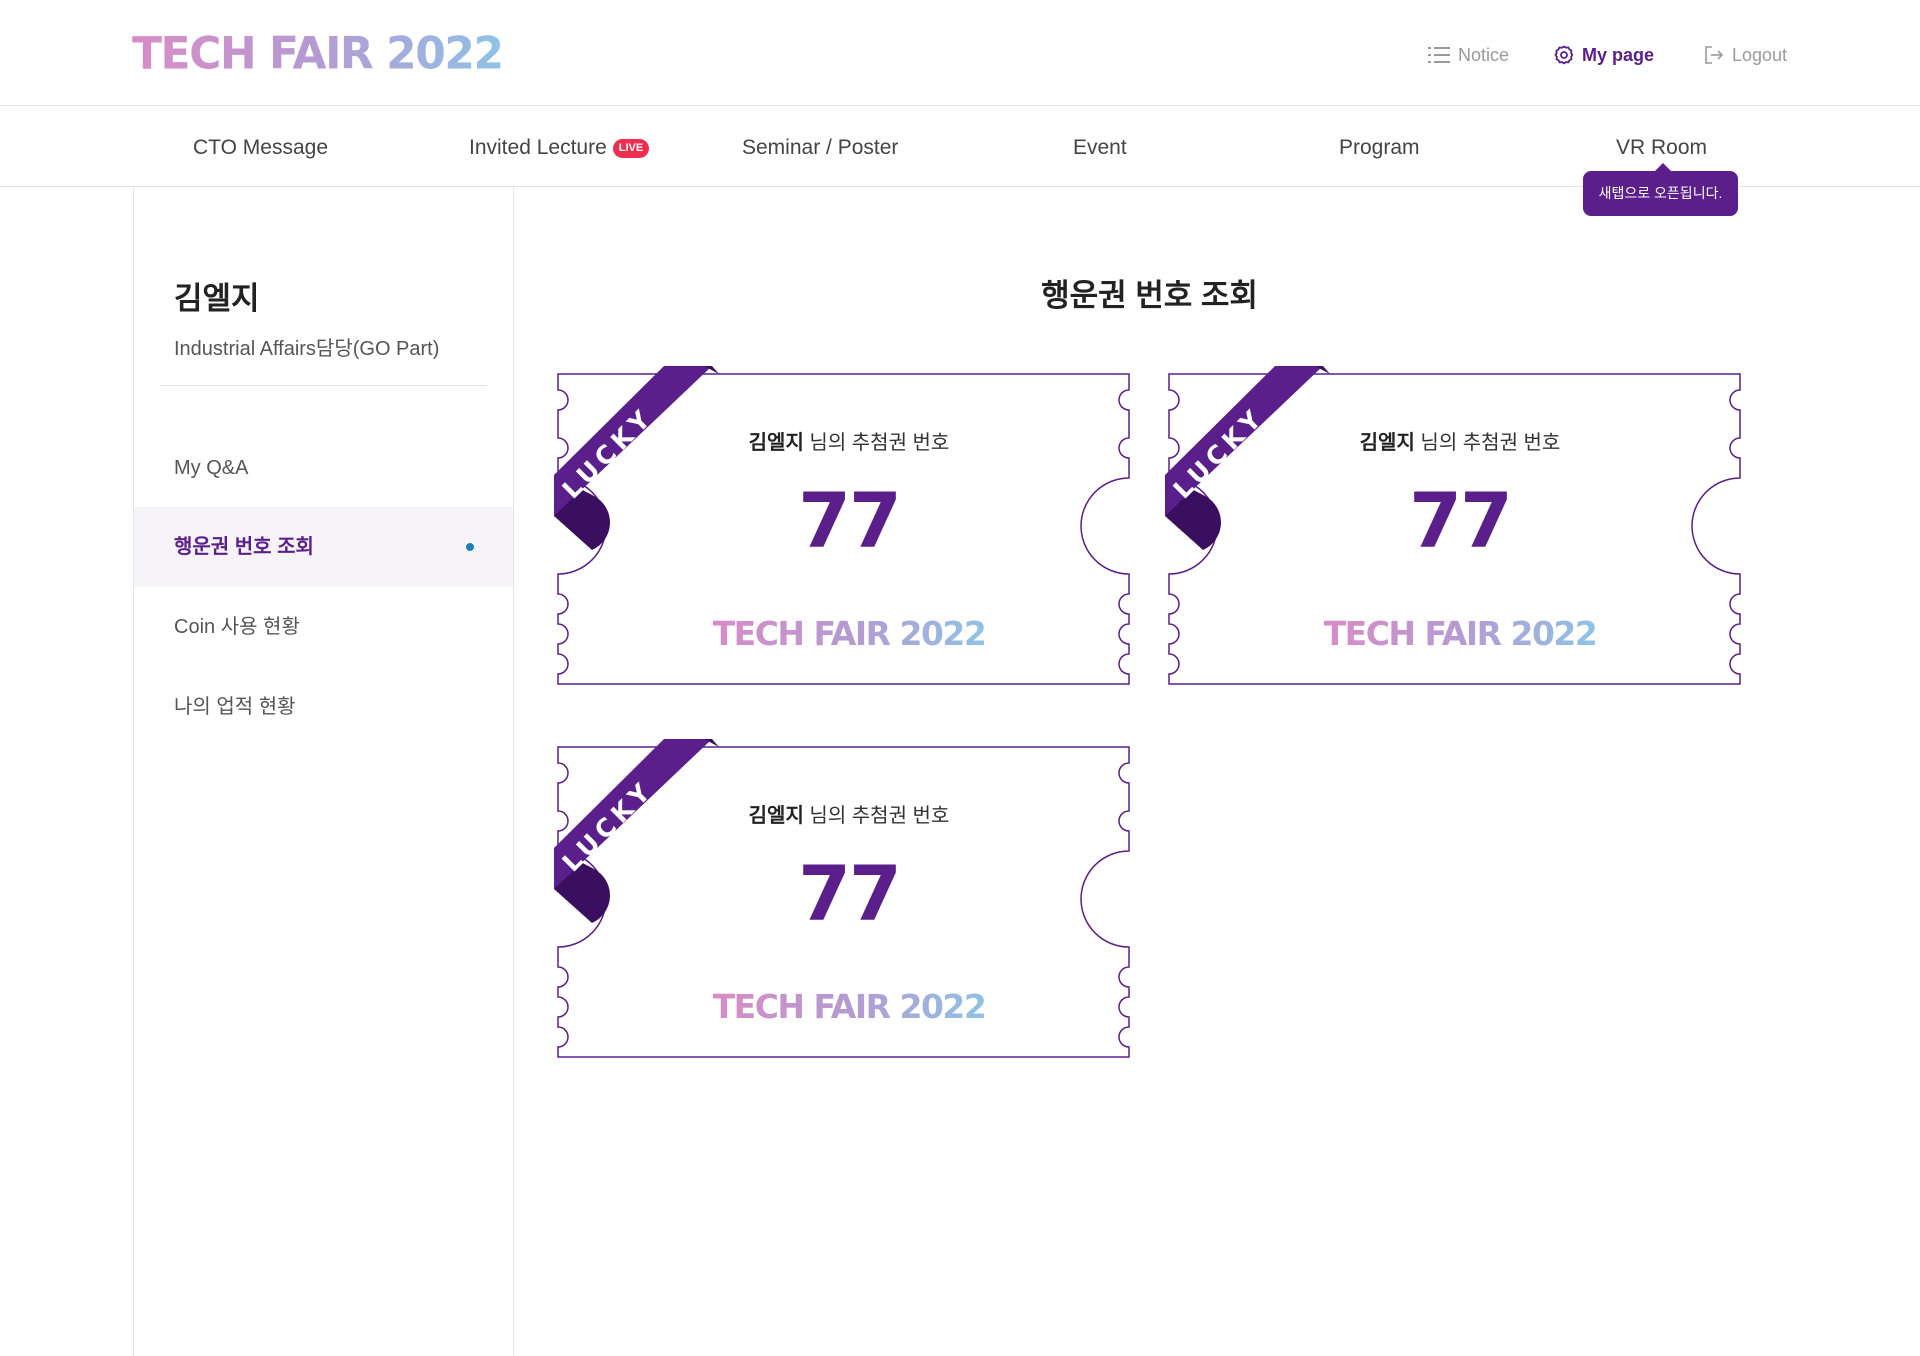 The width and height of the screenshot is (1920, 1356). I want to click on mypage-link: My page, so click(1604, 55).